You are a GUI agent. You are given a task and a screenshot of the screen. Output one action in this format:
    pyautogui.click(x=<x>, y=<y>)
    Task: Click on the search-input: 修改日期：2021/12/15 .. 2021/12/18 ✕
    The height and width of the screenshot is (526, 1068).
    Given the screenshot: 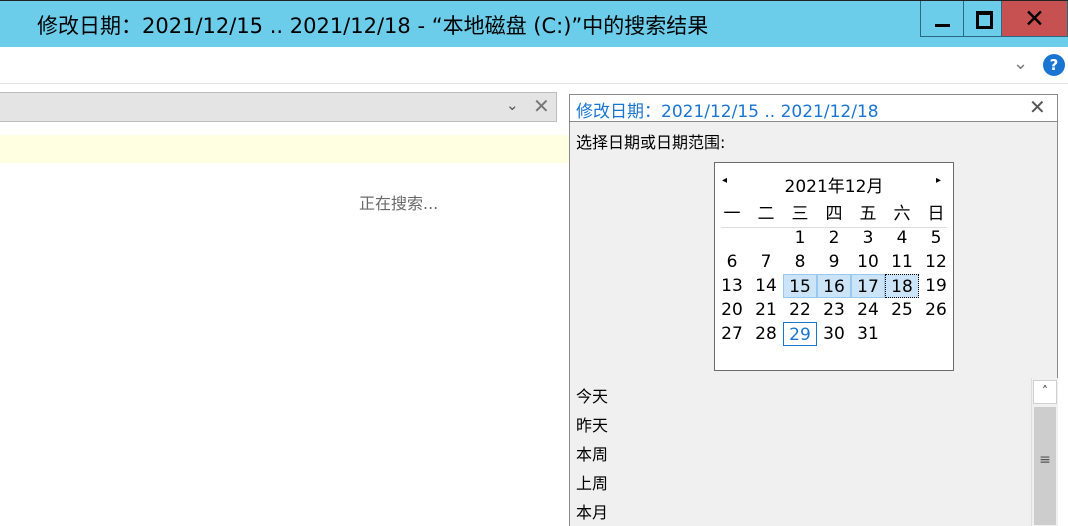 What is the action you would take?
    pyautogui.click(x=813, y=108)
    